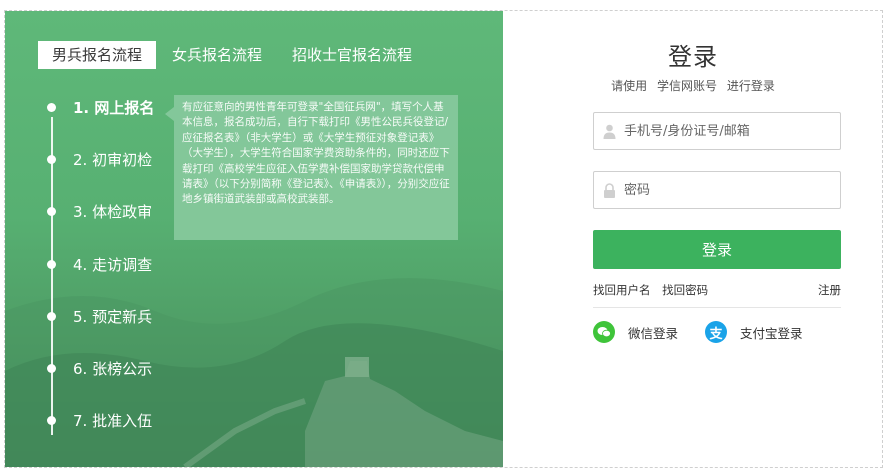  I want to click on login-title: 登录, so click(693, 57).